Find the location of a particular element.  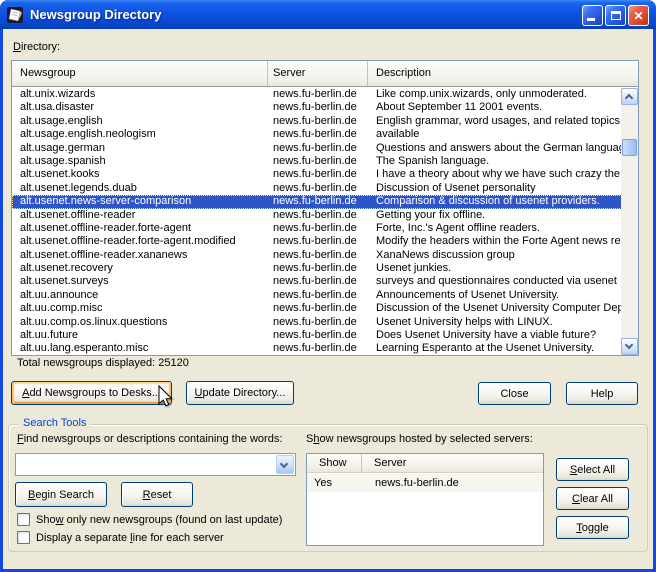

minimize-button is located at coordinates (592, 15).